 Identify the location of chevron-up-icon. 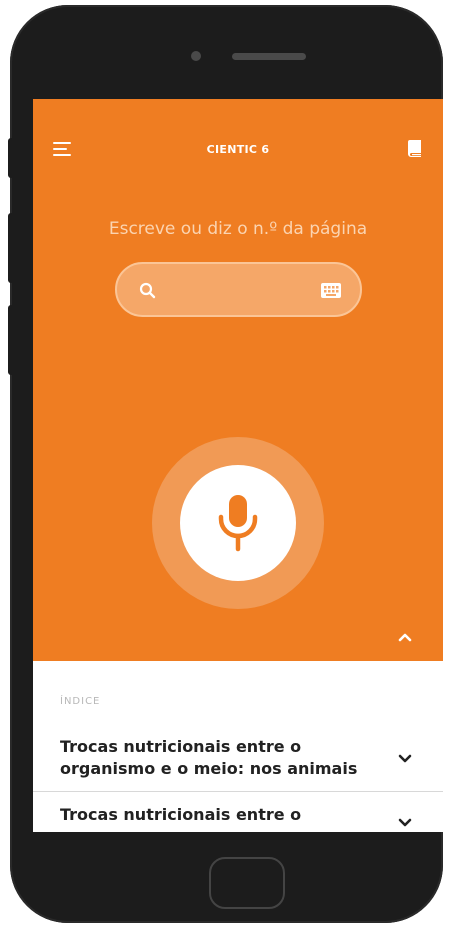
(405, 637).